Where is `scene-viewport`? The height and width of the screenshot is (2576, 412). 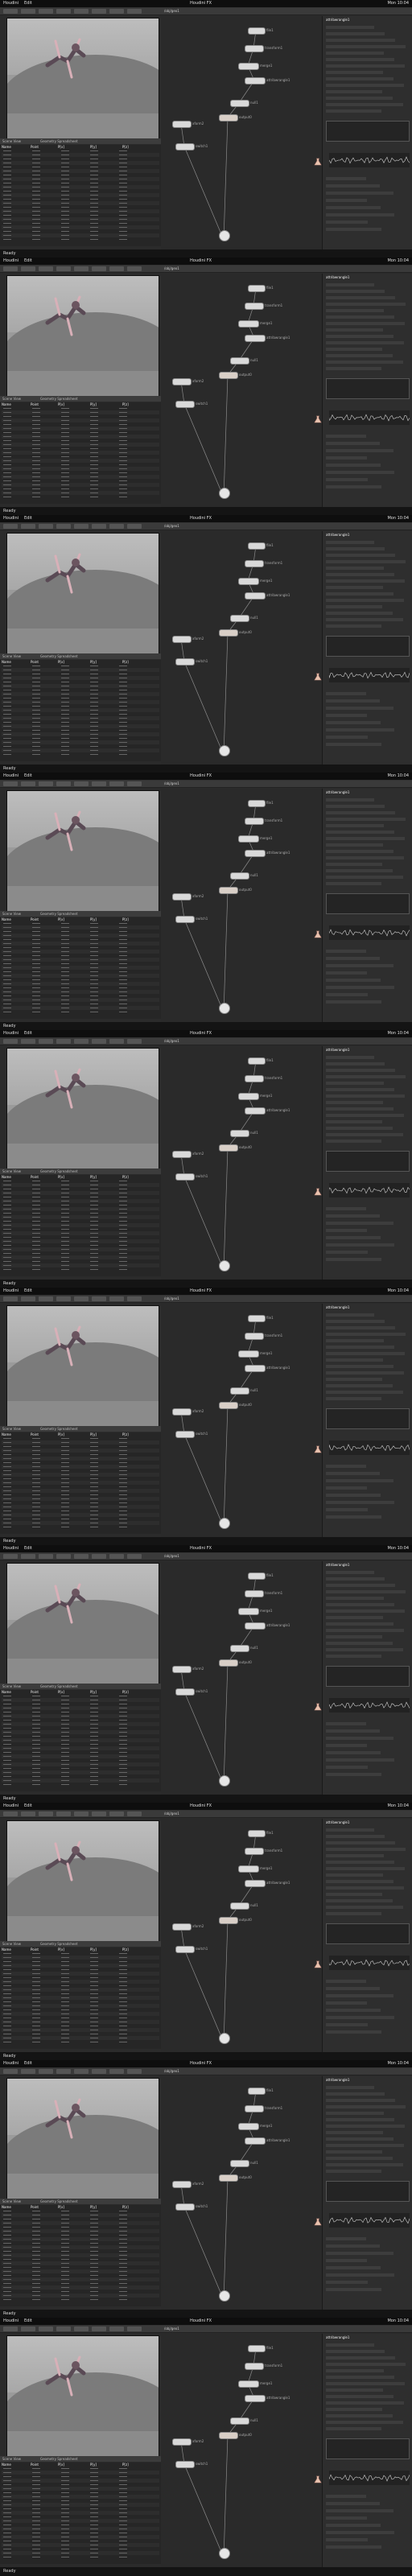 scene-viewport is located at coordinates (82, 1881).